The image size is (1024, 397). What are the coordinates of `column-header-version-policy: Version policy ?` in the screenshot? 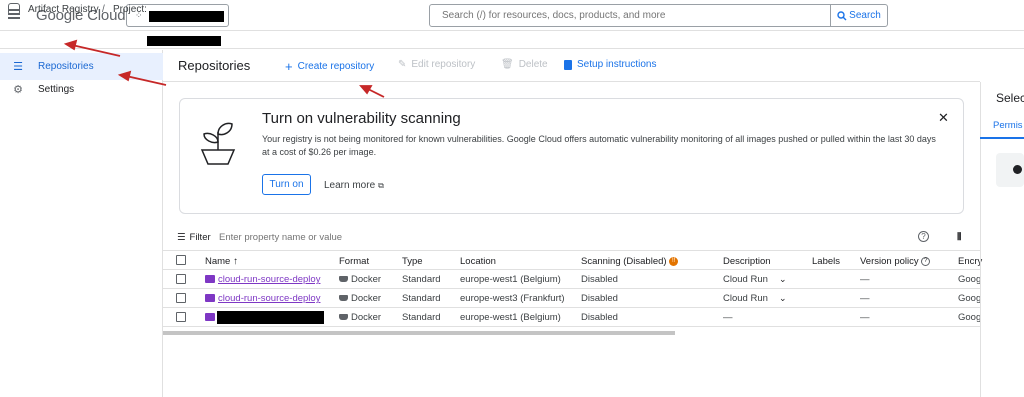 It's located at (895, 261).